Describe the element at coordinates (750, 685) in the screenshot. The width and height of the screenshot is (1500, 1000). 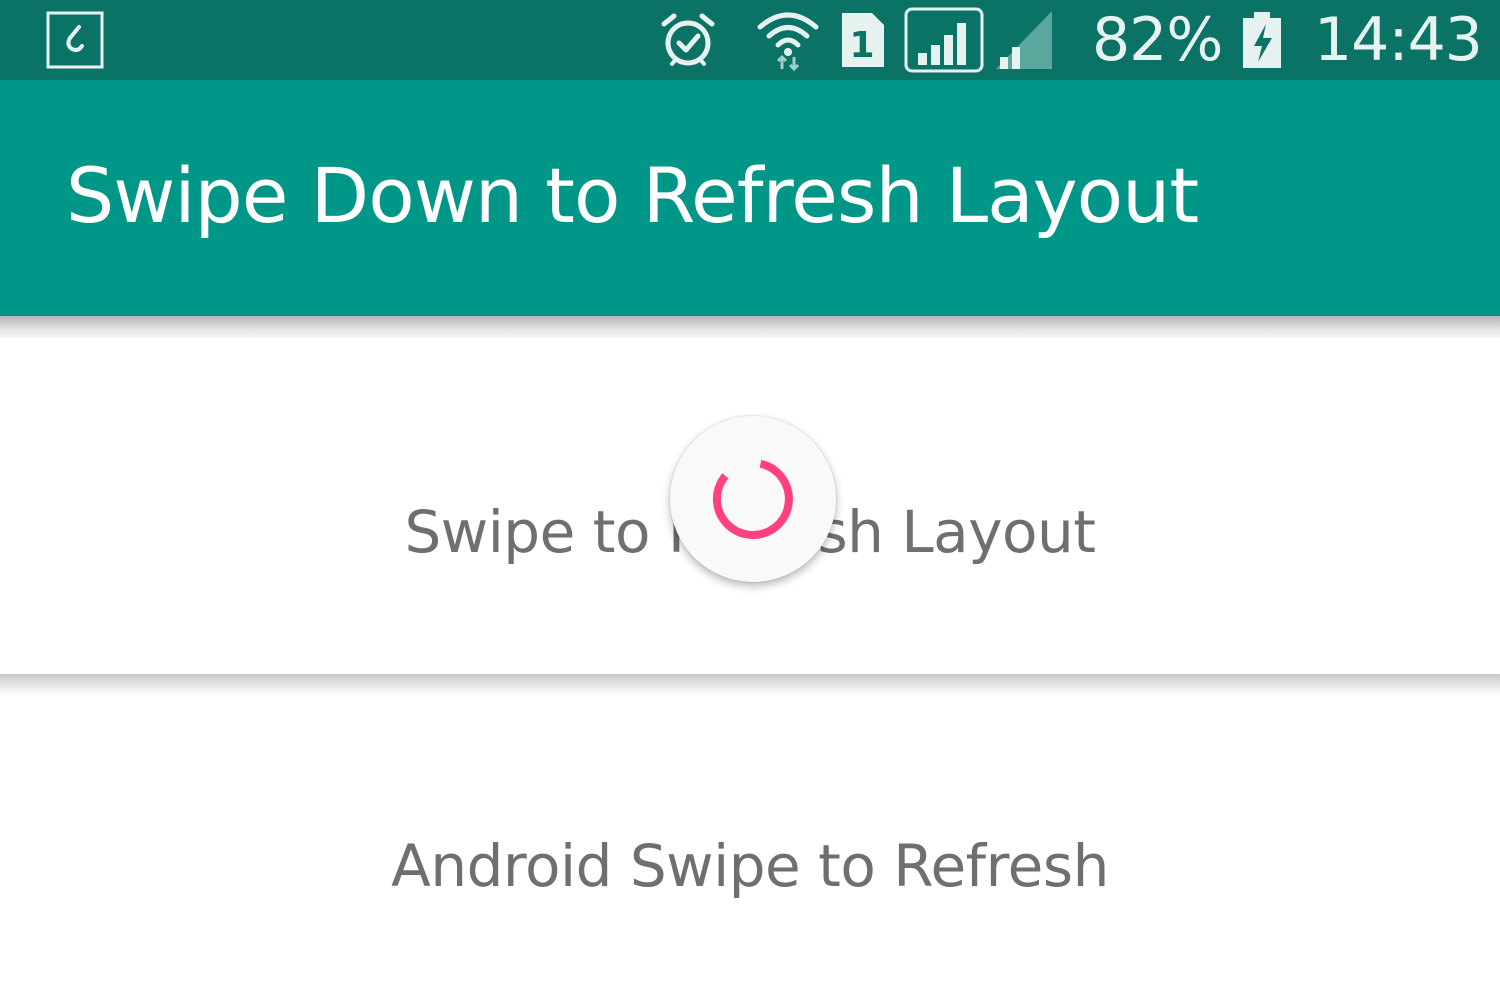
I see `list-divider` at that location.